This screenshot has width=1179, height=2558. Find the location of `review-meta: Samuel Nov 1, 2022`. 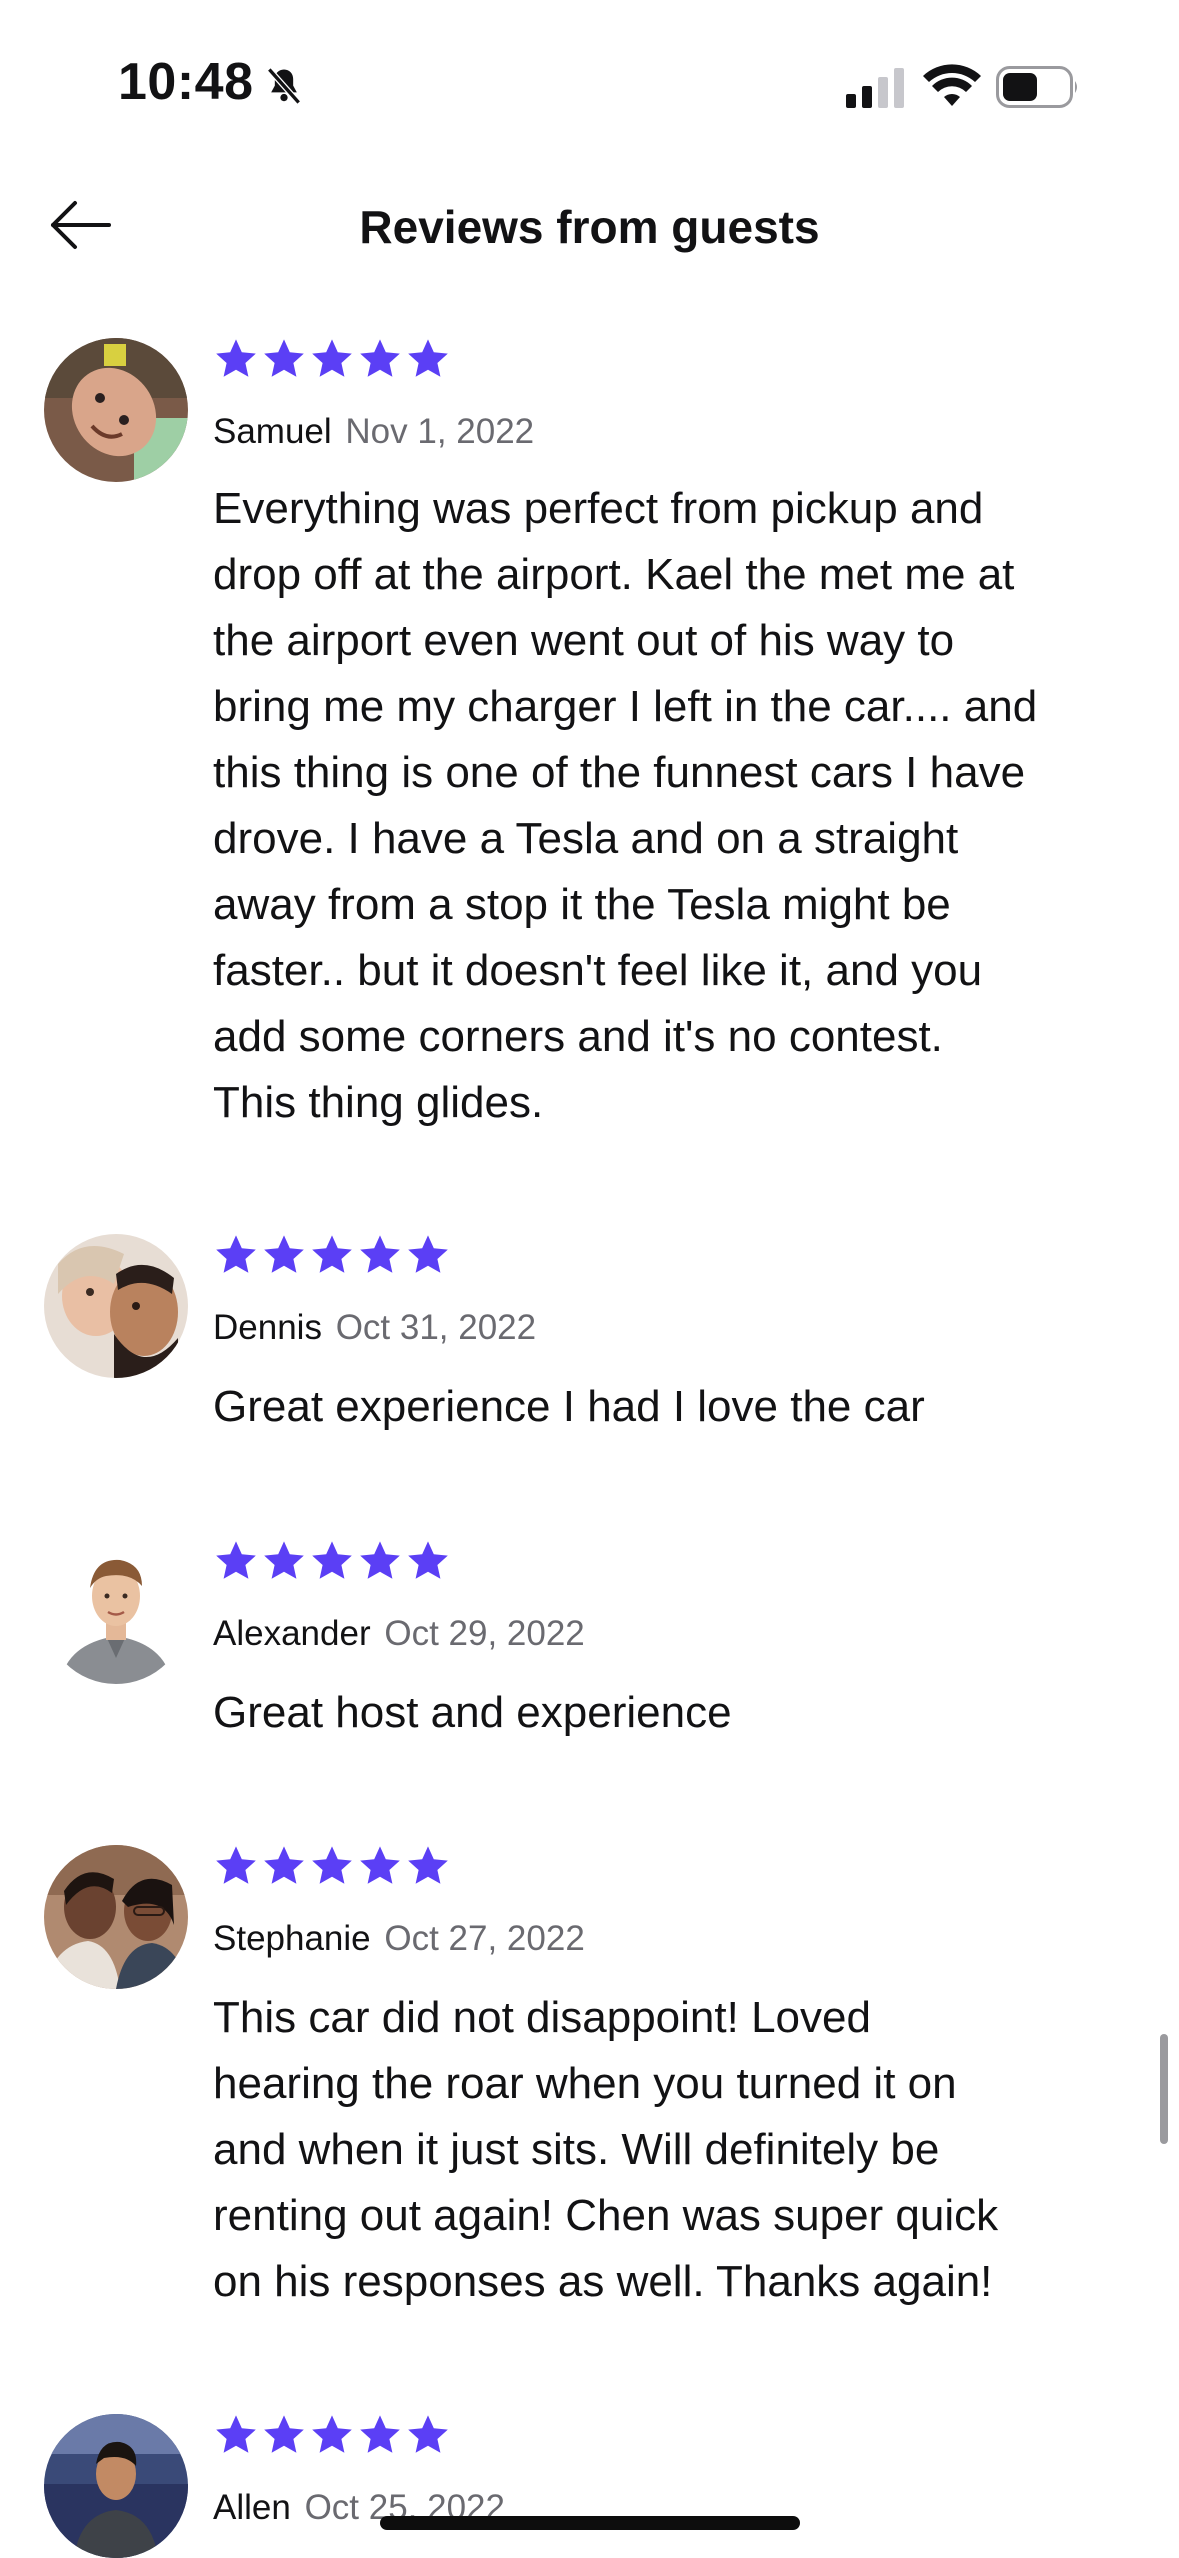

review-meta: Samuel Nov 1, 2022 is located at coordinates (373, 432).